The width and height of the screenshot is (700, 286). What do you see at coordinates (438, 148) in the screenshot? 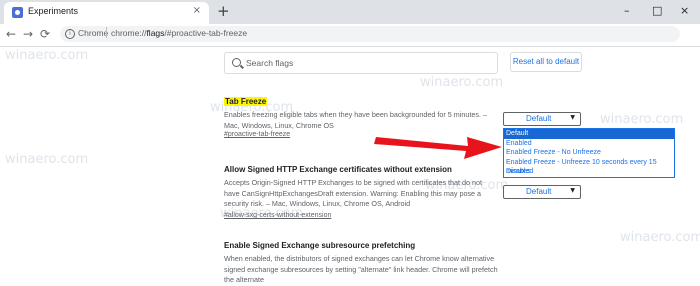
I see `red-arrow-icon` at bounding box center [438, 148].